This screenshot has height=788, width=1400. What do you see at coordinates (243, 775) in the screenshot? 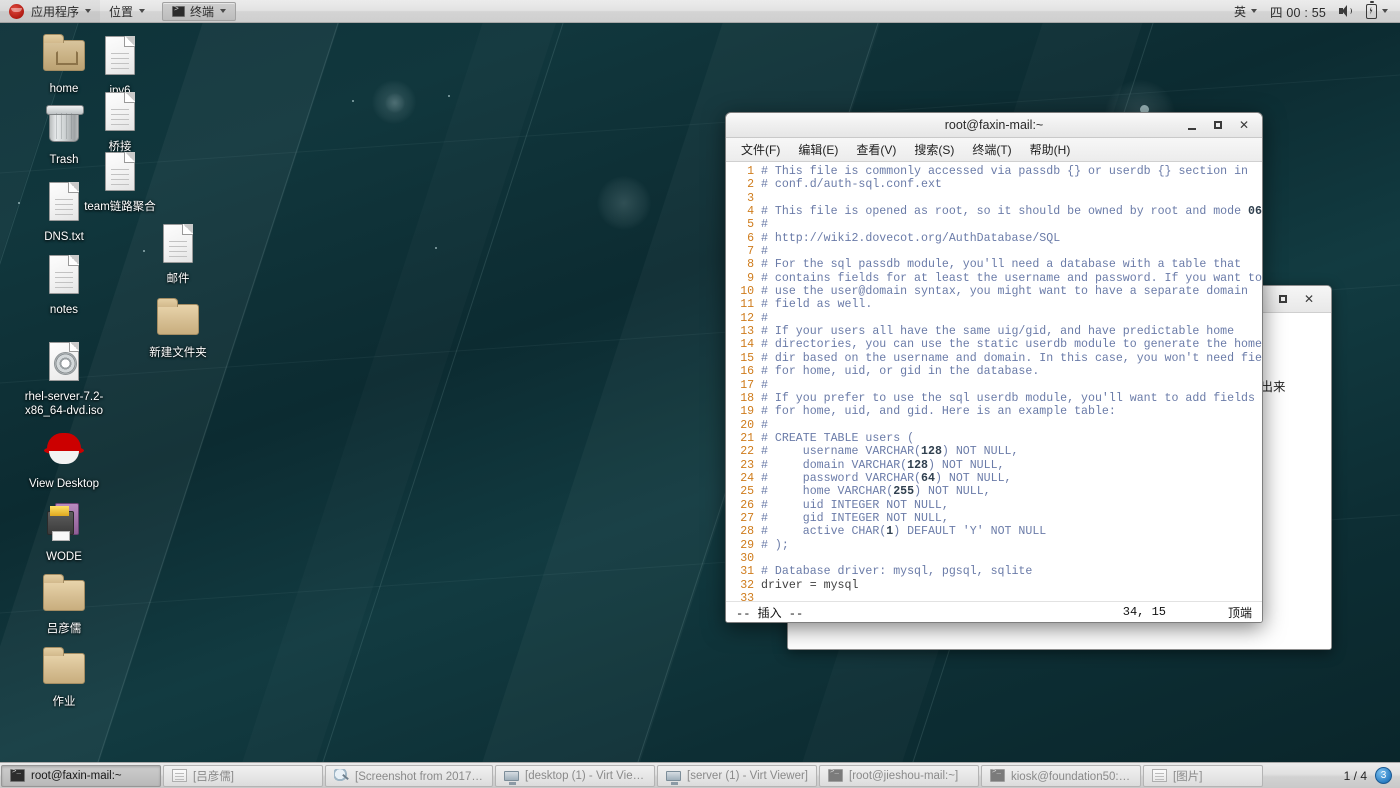
I see `taskbar-item-1: [吕彦儒]` at bounding box center [243, 775].